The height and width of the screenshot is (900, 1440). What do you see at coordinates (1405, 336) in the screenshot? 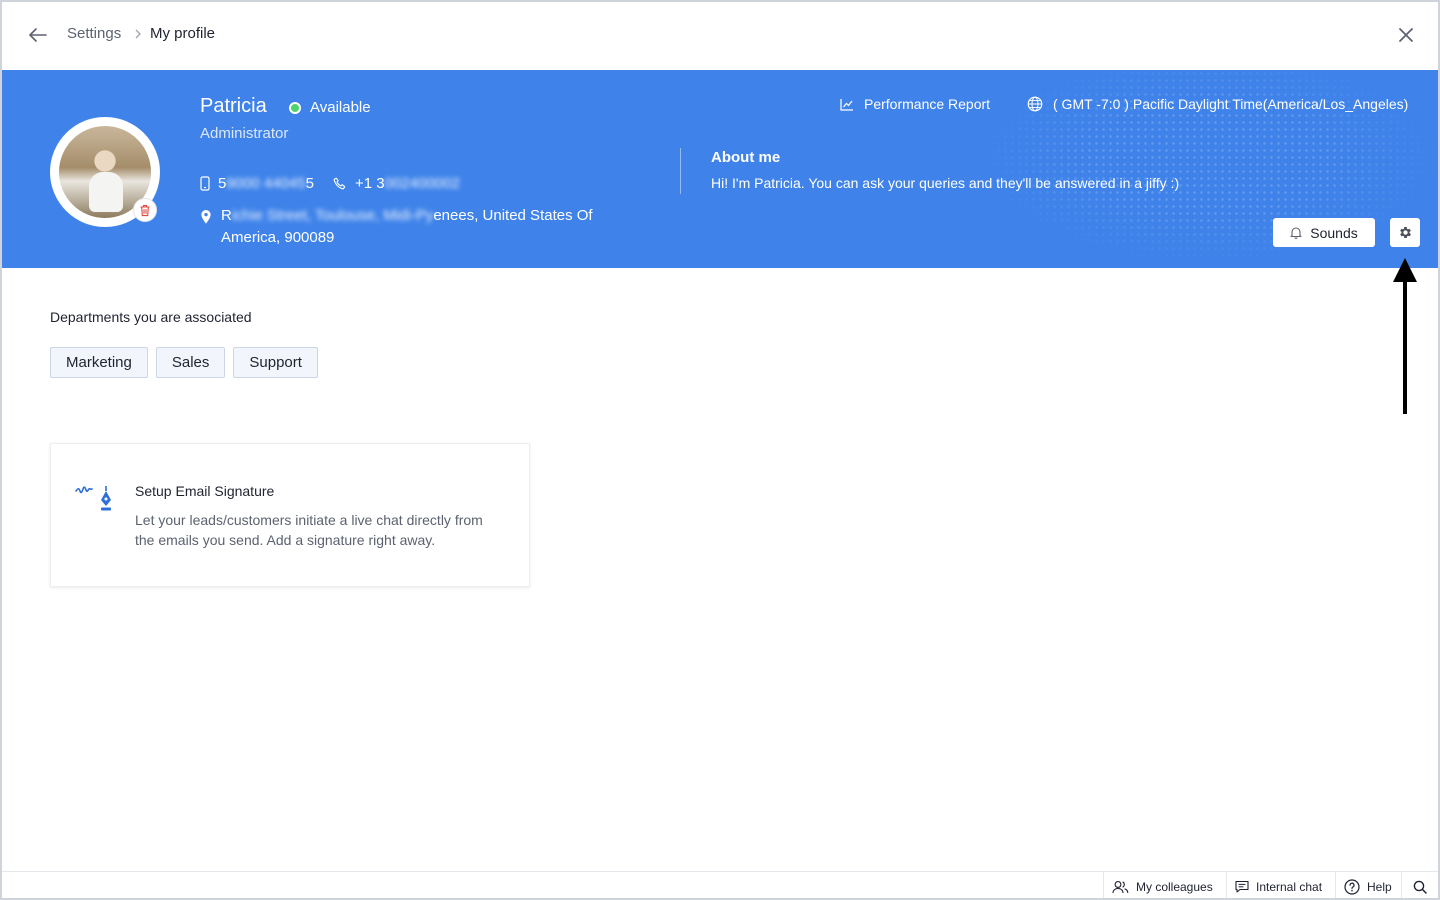
I see `annotation-arrow-up-icon` at bounding box center [1405, 336].